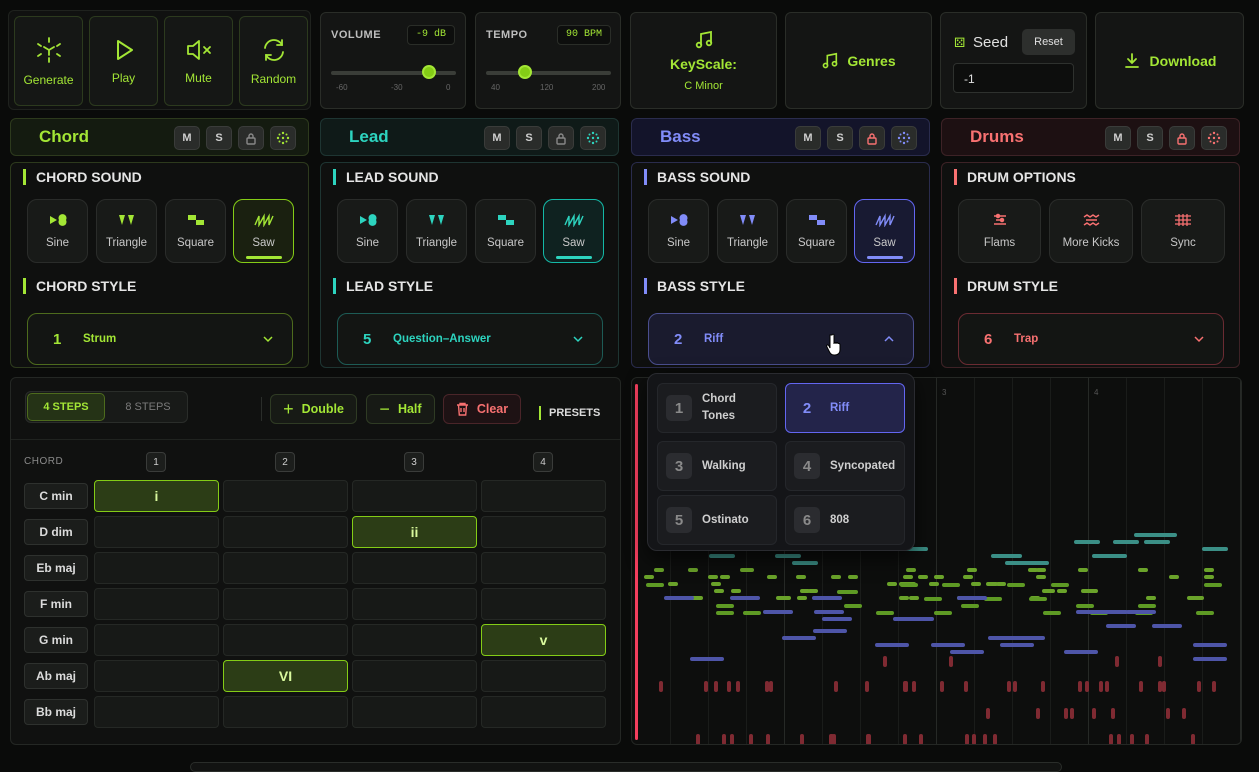 The image size is (1259, 772). What do you see at coordinates (393, 73) in the screenshot?
I see `volume-track` at bounding box center [393, 73].